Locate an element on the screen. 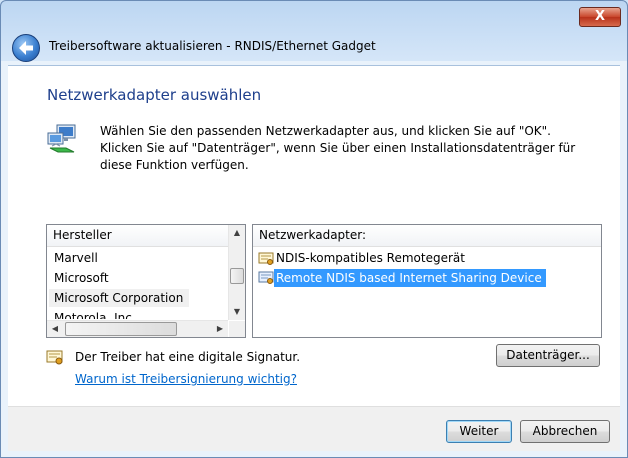 The image size is (628, 458). network-adapter-icon is located at coordinates (61, 138).